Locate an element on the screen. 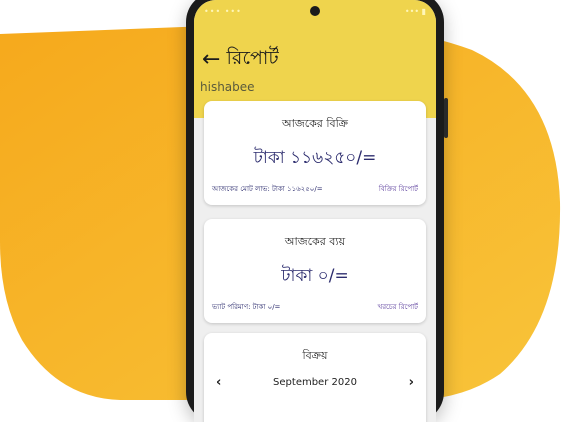  sales-report-link: বিক্রির রিপোর্ট is located at coordinates (398, 189).